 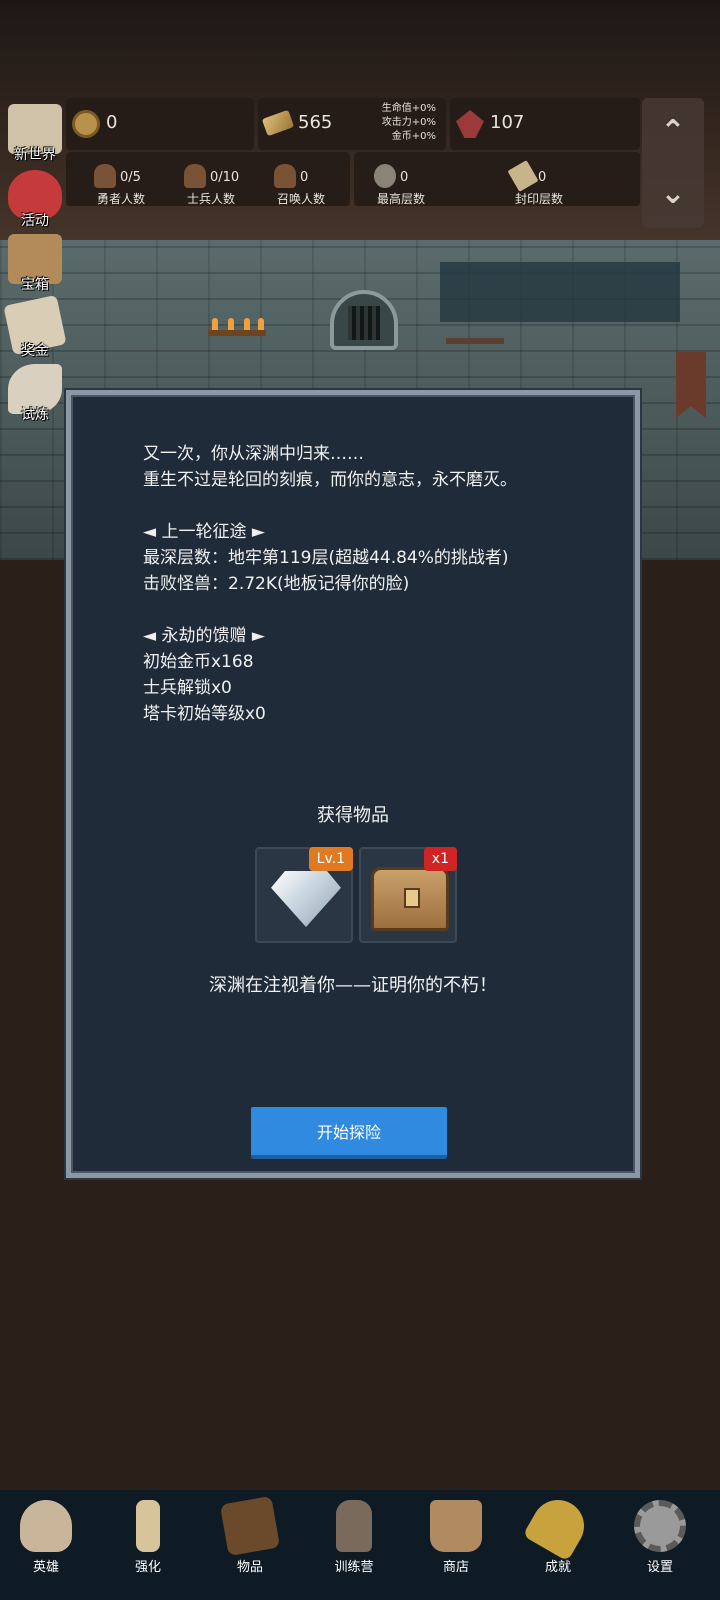 What do you see at coordinates (187, 688) in the screenshot?
I see `gift-soldier-unlock: 士兵解锁x0` at bounding box center [187, 688].